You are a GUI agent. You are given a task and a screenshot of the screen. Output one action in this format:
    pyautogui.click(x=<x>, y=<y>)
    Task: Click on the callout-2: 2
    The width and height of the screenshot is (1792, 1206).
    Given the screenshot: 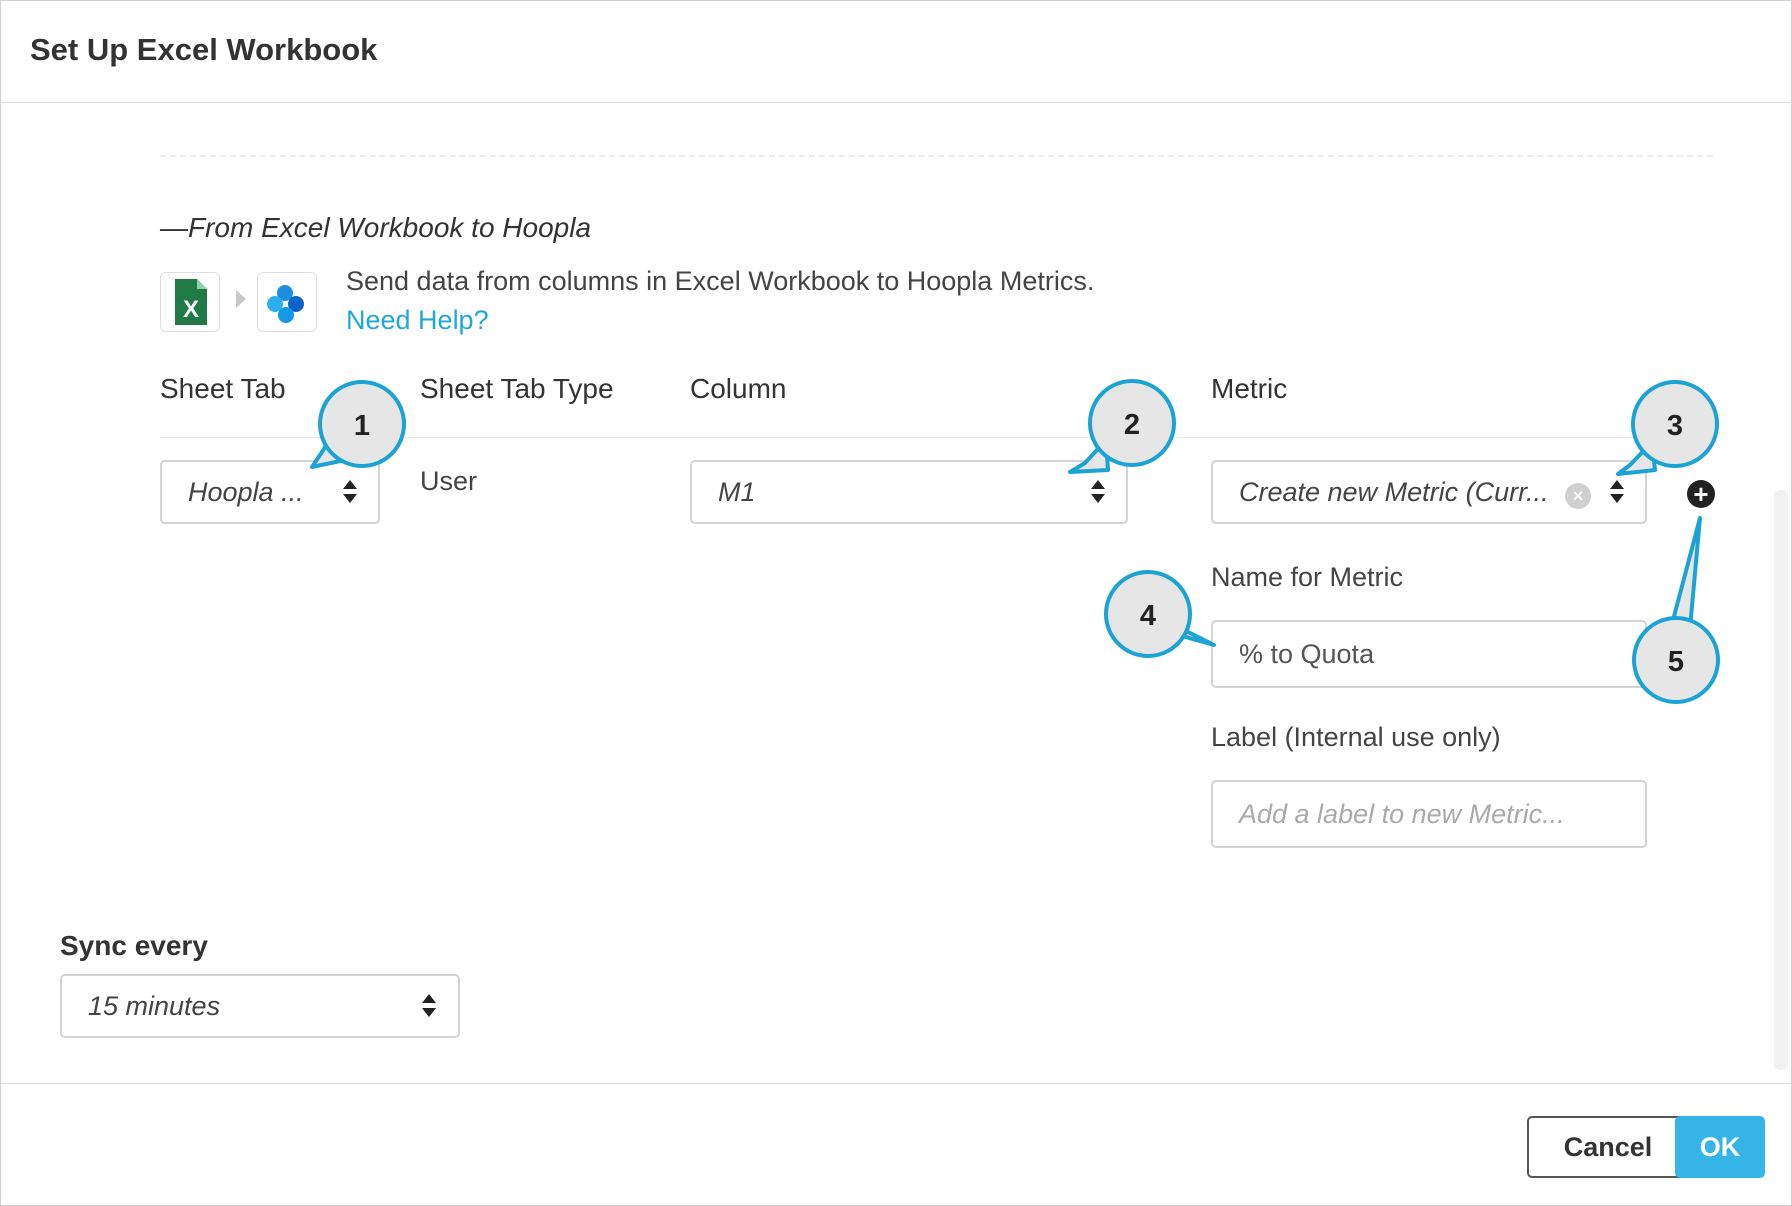 What is the action you would take?
    pyautogui.click(x=1122, y=426)
    